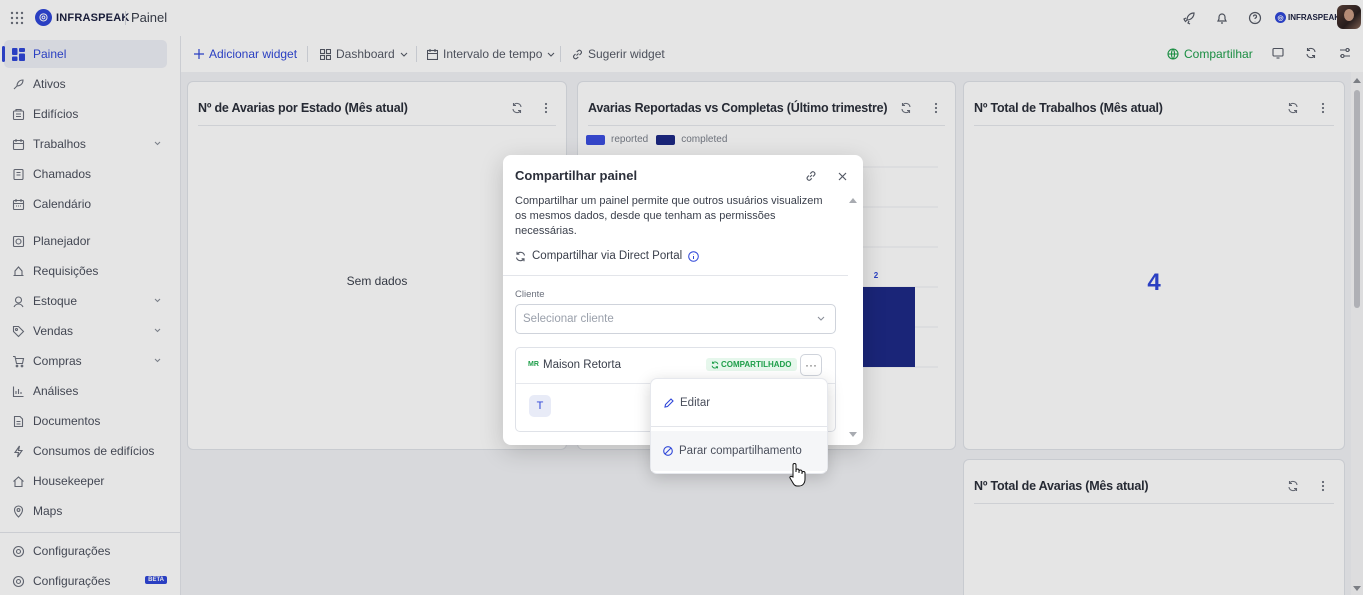  I want to click on direct-portal-toggle: Compartilhar via Direct Portal, so click(607, 256).